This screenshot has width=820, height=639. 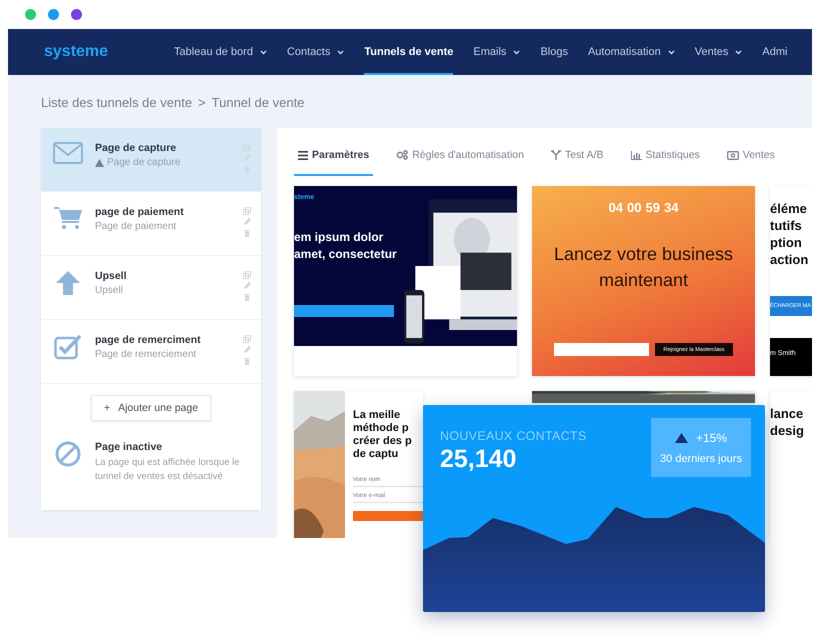 I want to click on step-title: Page de capture, so click(x=136, y=148).